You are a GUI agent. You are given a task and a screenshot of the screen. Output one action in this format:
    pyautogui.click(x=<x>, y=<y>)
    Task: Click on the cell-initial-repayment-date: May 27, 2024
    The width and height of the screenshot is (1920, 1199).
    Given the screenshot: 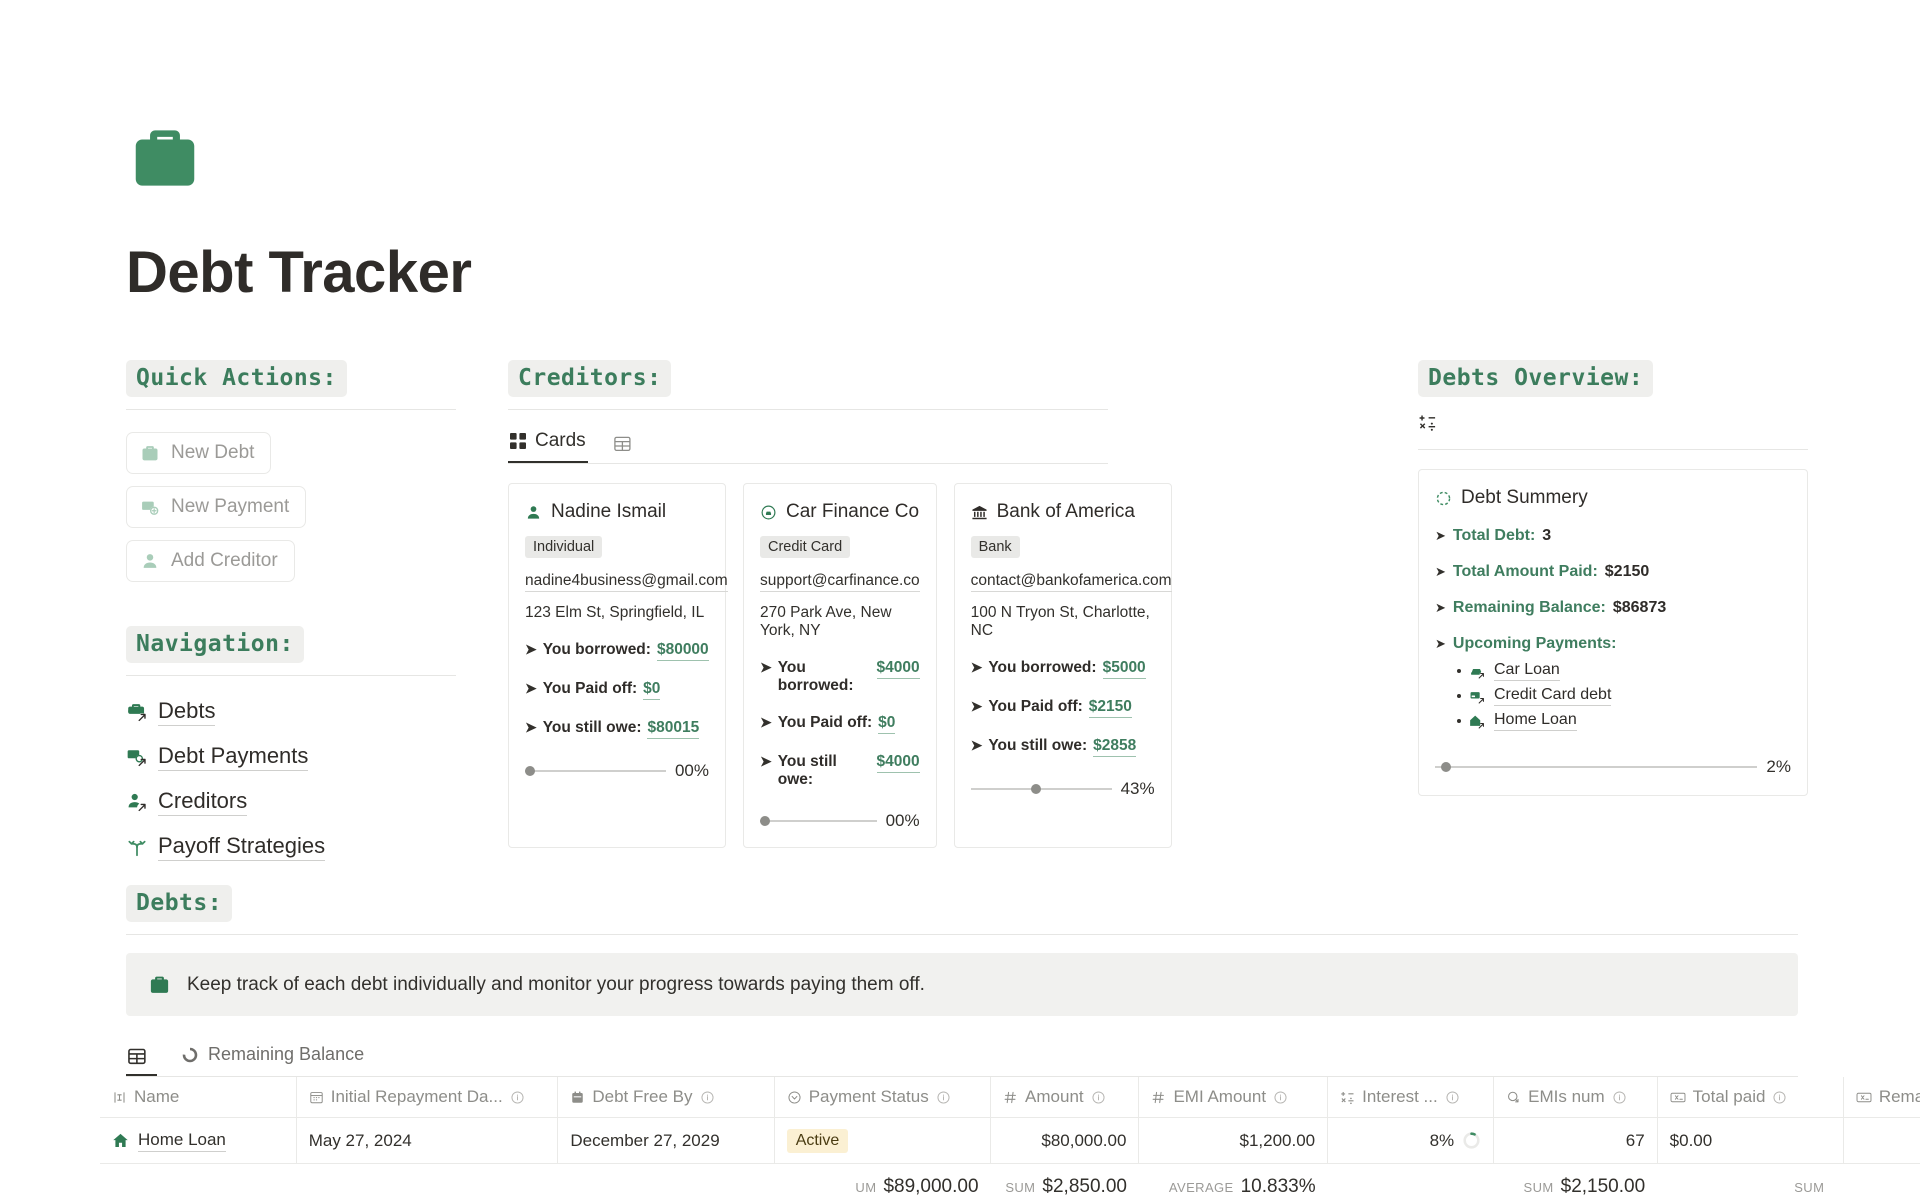 What is the action you would take?
    pyautogui.click(x=427, y=1140)
    